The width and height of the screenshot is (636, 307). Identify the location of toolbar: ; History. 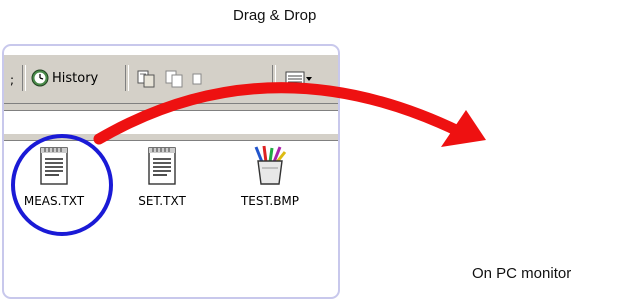
(171, 79).